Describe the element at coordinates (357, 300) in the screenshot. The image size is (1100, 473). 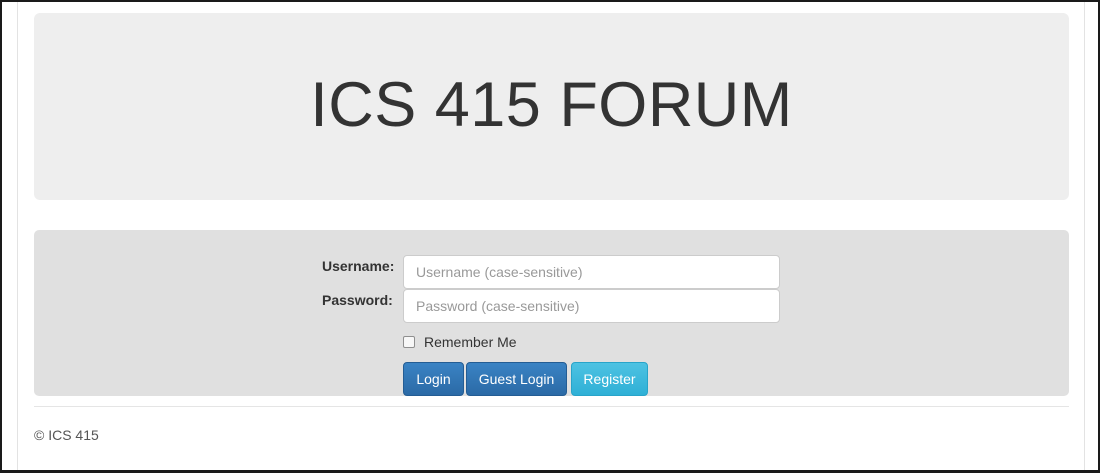
I see `password-label: Password:` at that location.